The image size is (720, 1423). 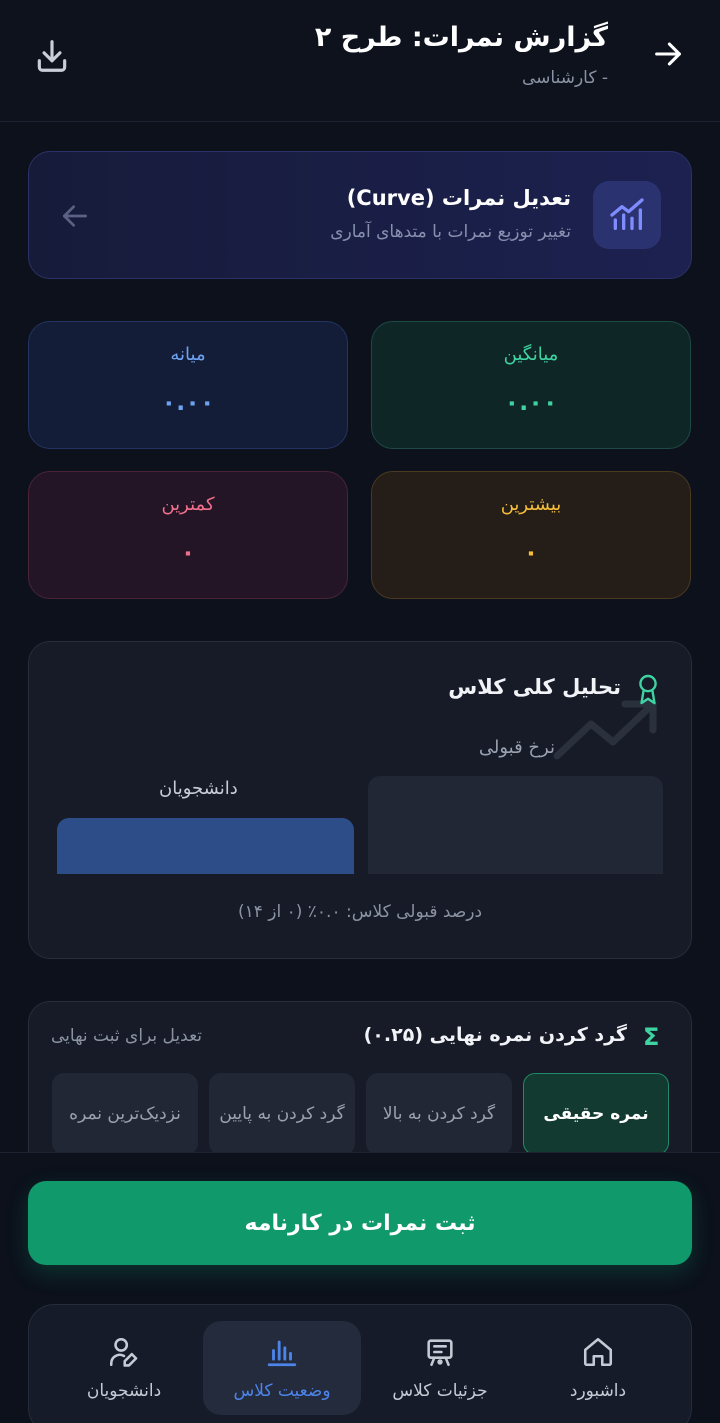 I want to click on stat-card-min: کمترین ۰, so click(x=188, y=535).